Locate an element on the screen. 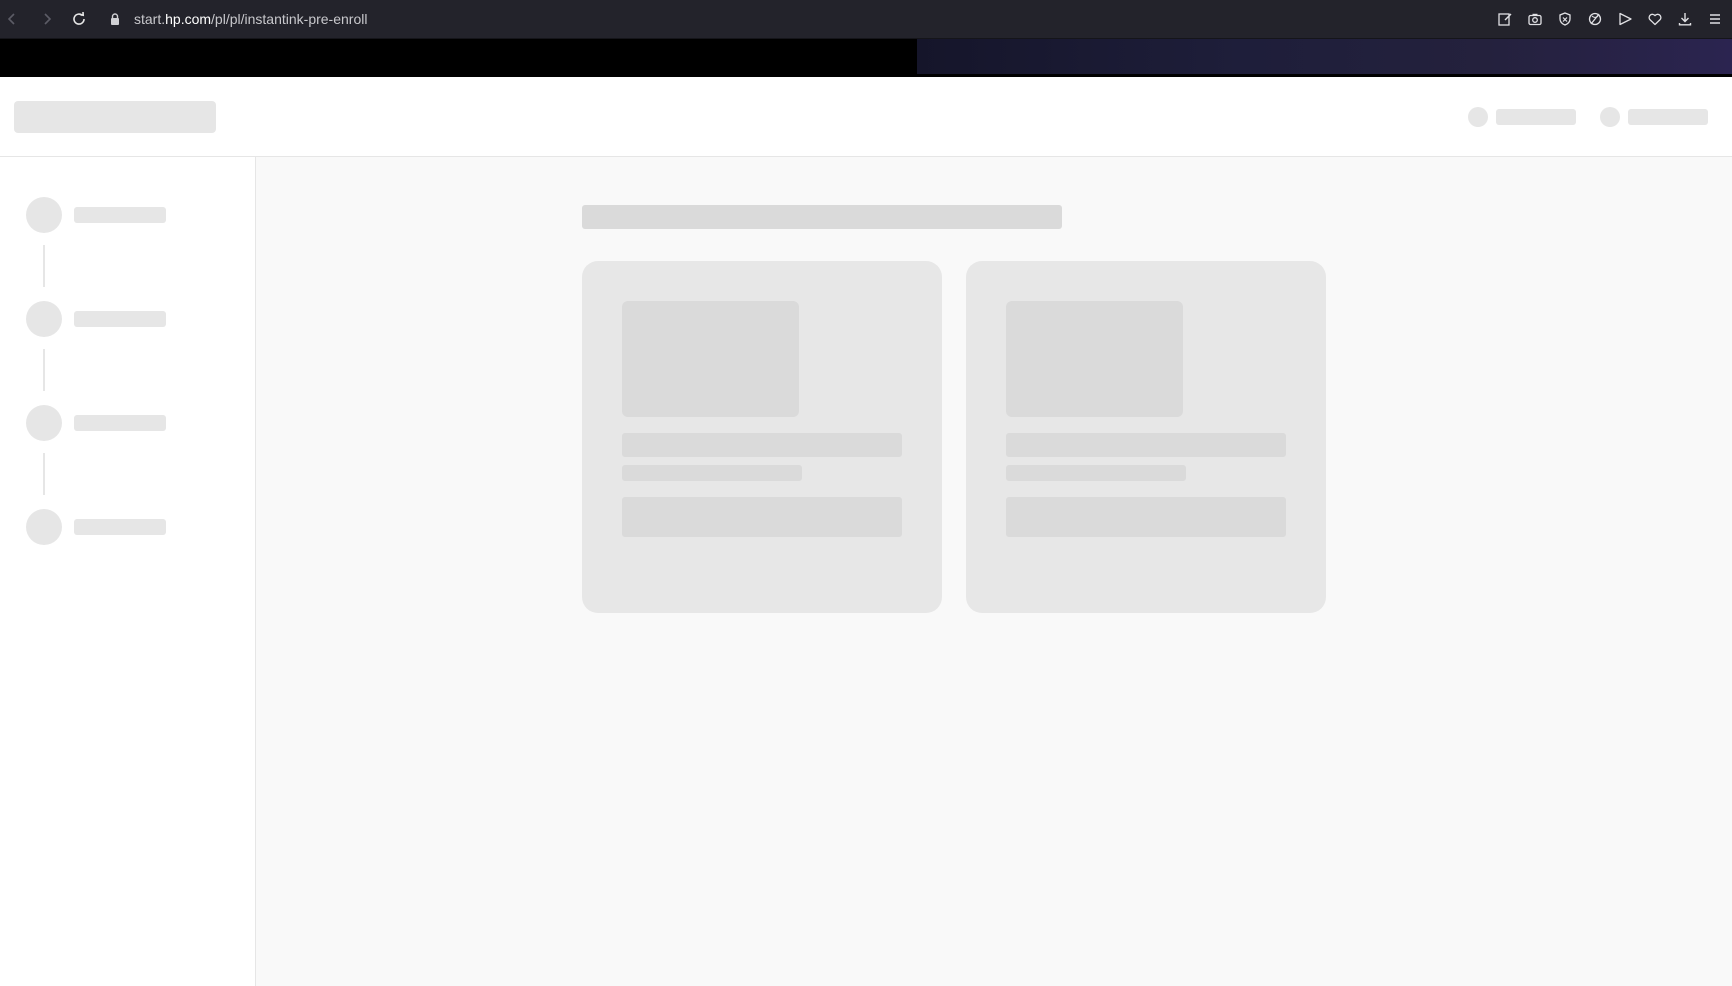  lock-icon is located at coordinates (115, 19).